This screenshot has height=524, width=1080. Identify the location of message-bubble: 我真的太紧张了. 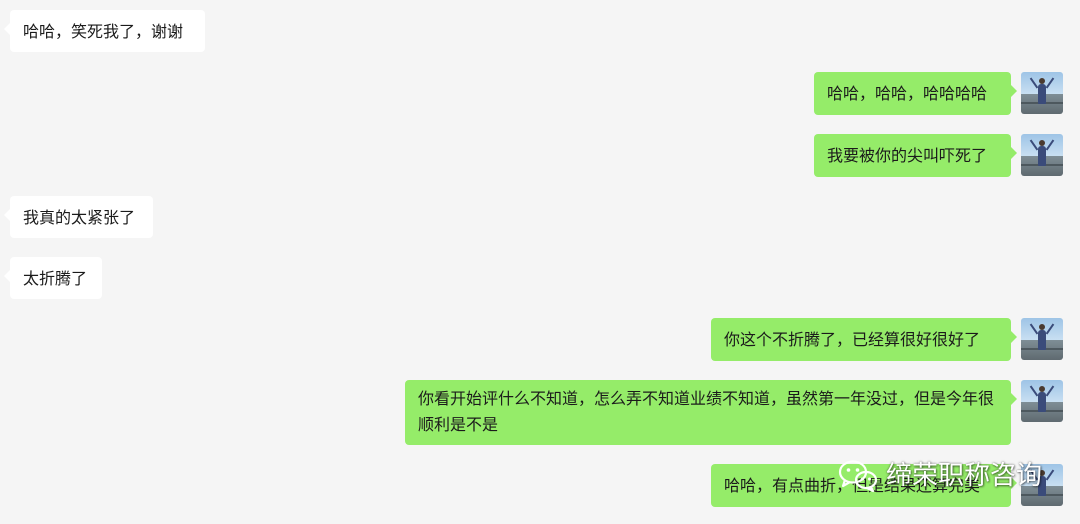
(78, 217).